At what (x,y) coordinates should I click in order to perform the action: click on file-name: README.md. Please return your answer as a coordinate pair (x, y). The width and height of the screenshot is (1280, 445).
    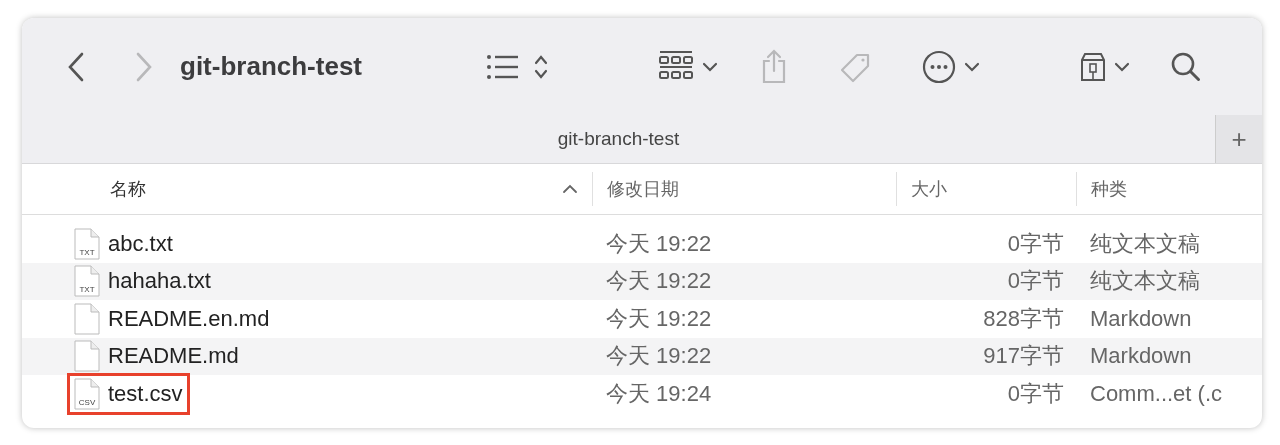
    Looking at the image, I should click on (173, 356).